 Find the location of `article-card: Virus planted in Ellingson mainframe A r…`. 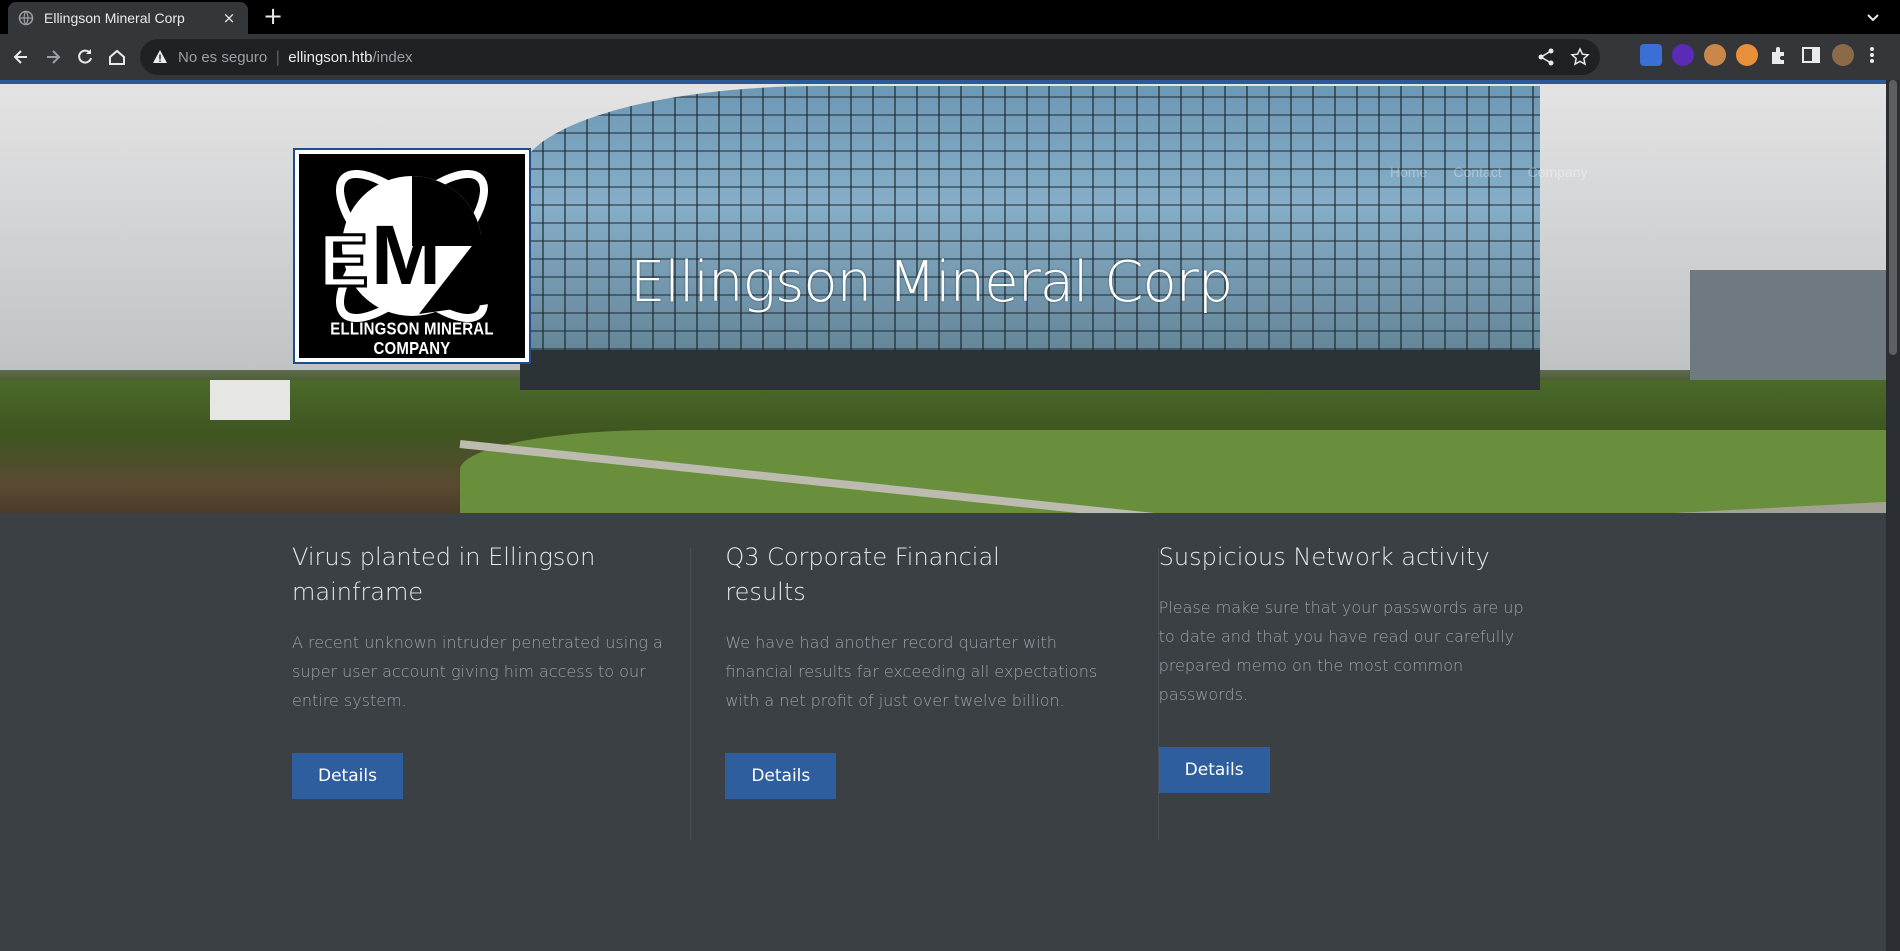

article-card: Virus planted in Ellingson mainframe A r… is located at coordinates (508, 690).